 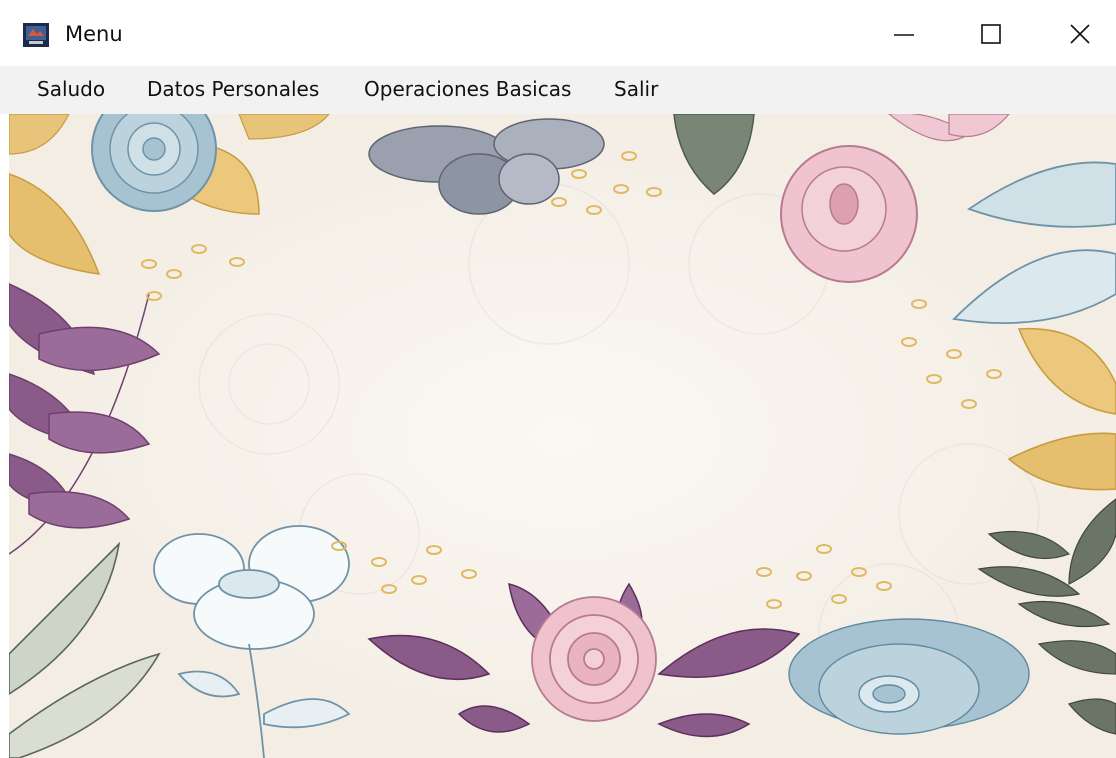 What do you see at coordinates (467, 89) in the screenshot?
I see `menu-operaciones-basicas: Operaciones Basicas` at bounding box center [467, 89].